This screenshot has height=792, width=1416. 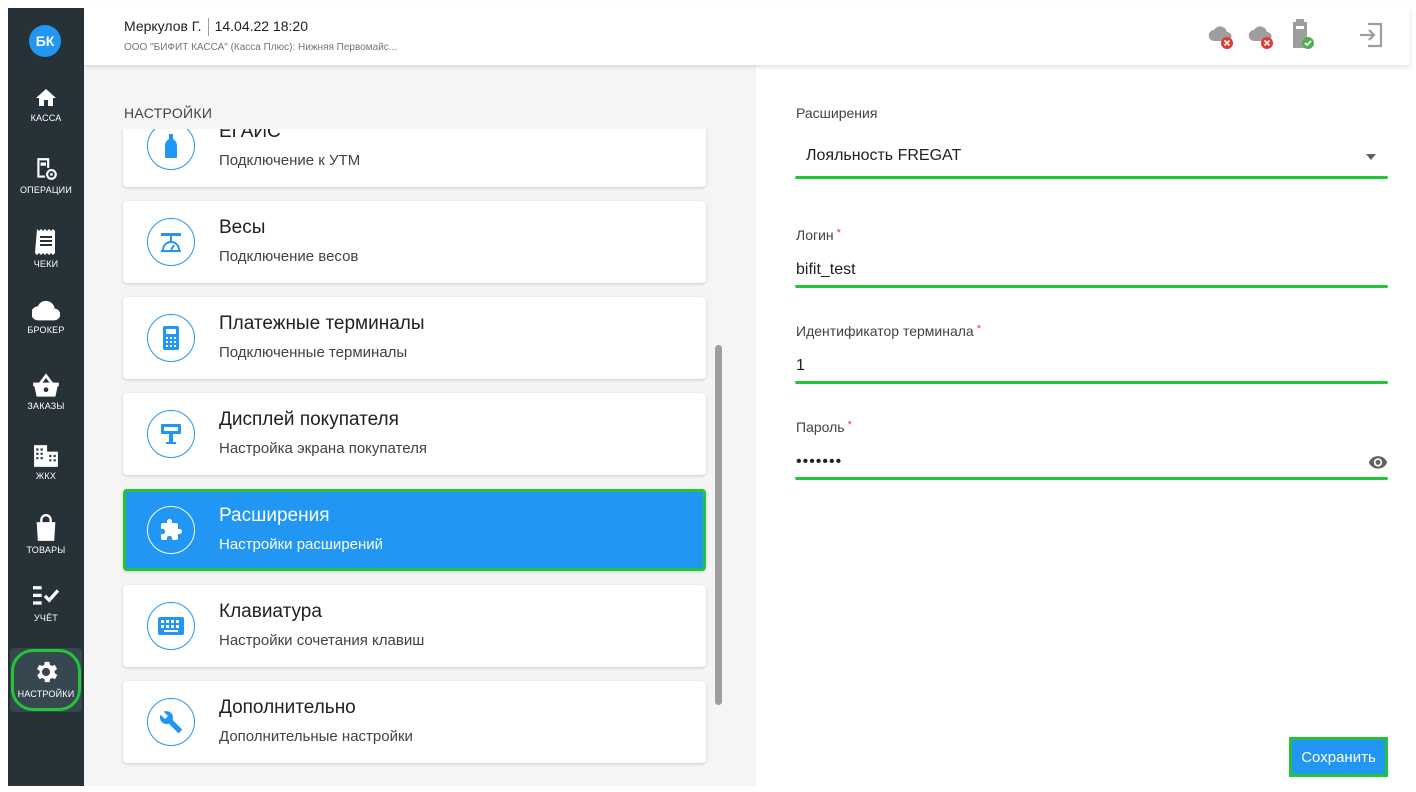 I want to click on settings-item-title: Платежные терминалы, so click(x=322, y=323).